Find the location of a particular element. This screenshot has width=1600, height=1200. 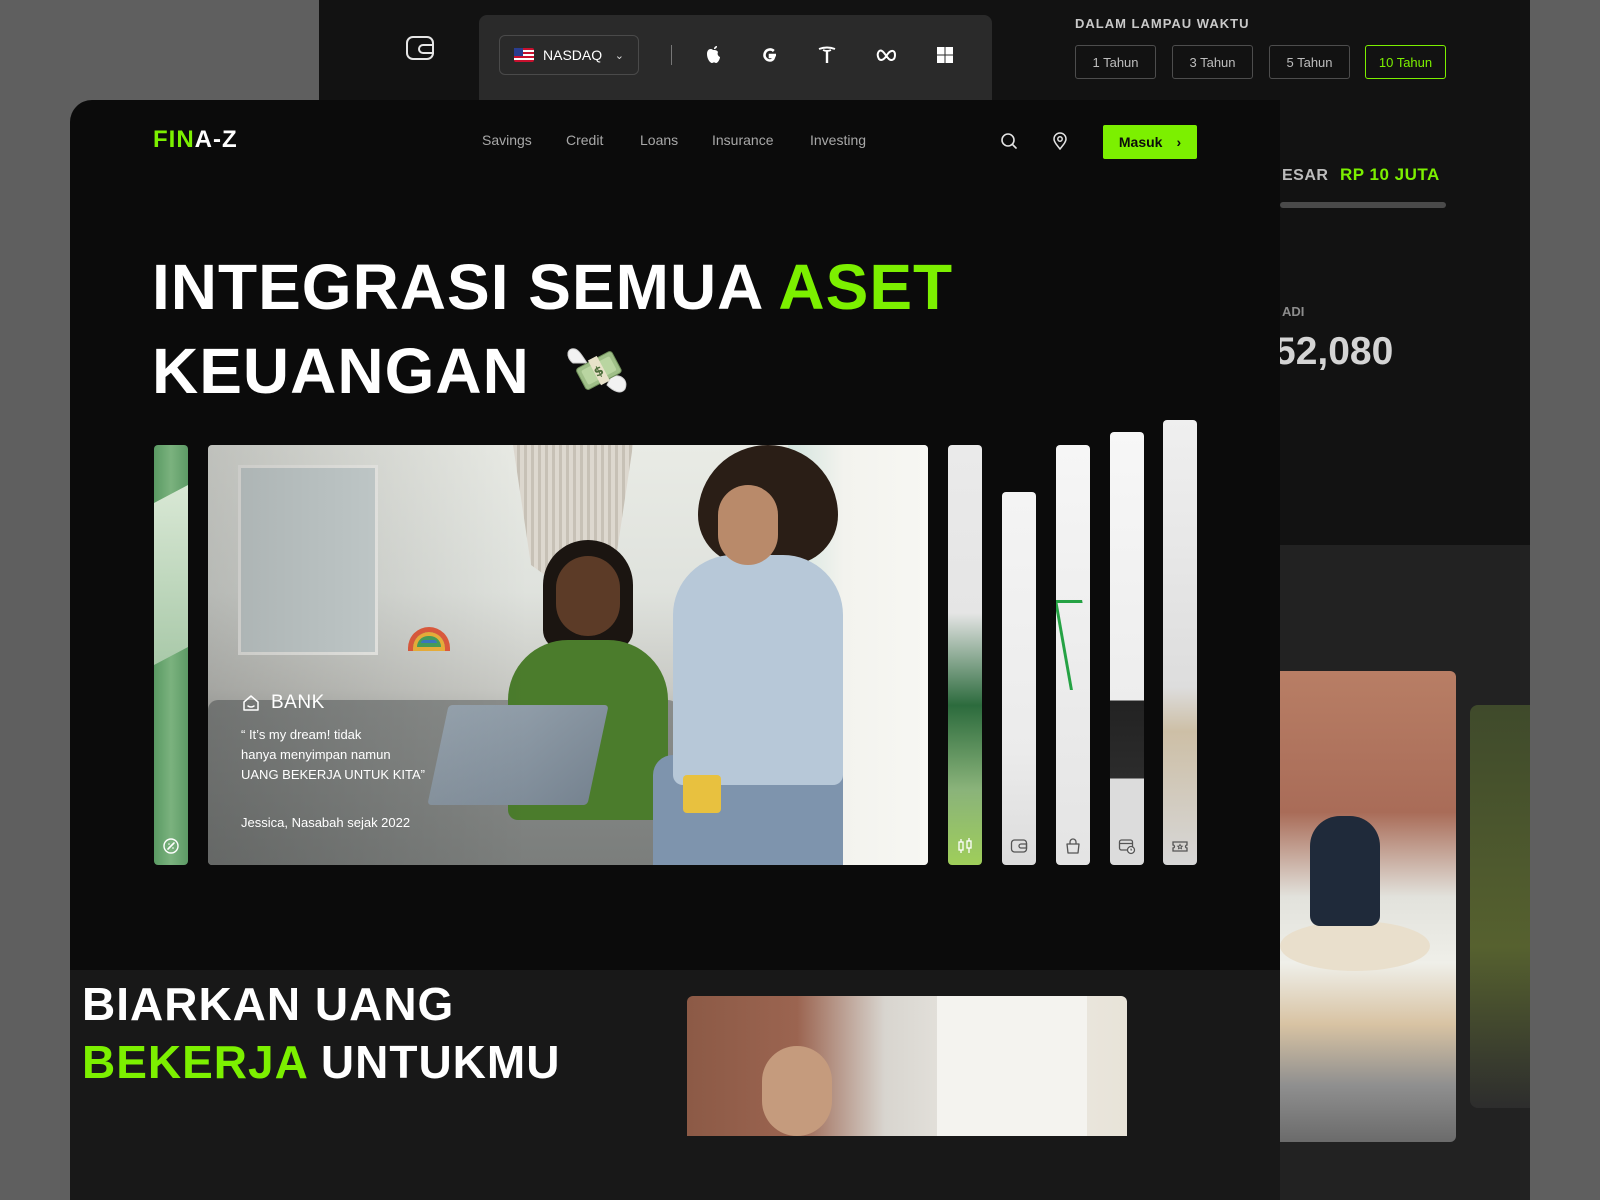

quote-line: “ It’s my dream! tidak is located at coordinates (301, 734).